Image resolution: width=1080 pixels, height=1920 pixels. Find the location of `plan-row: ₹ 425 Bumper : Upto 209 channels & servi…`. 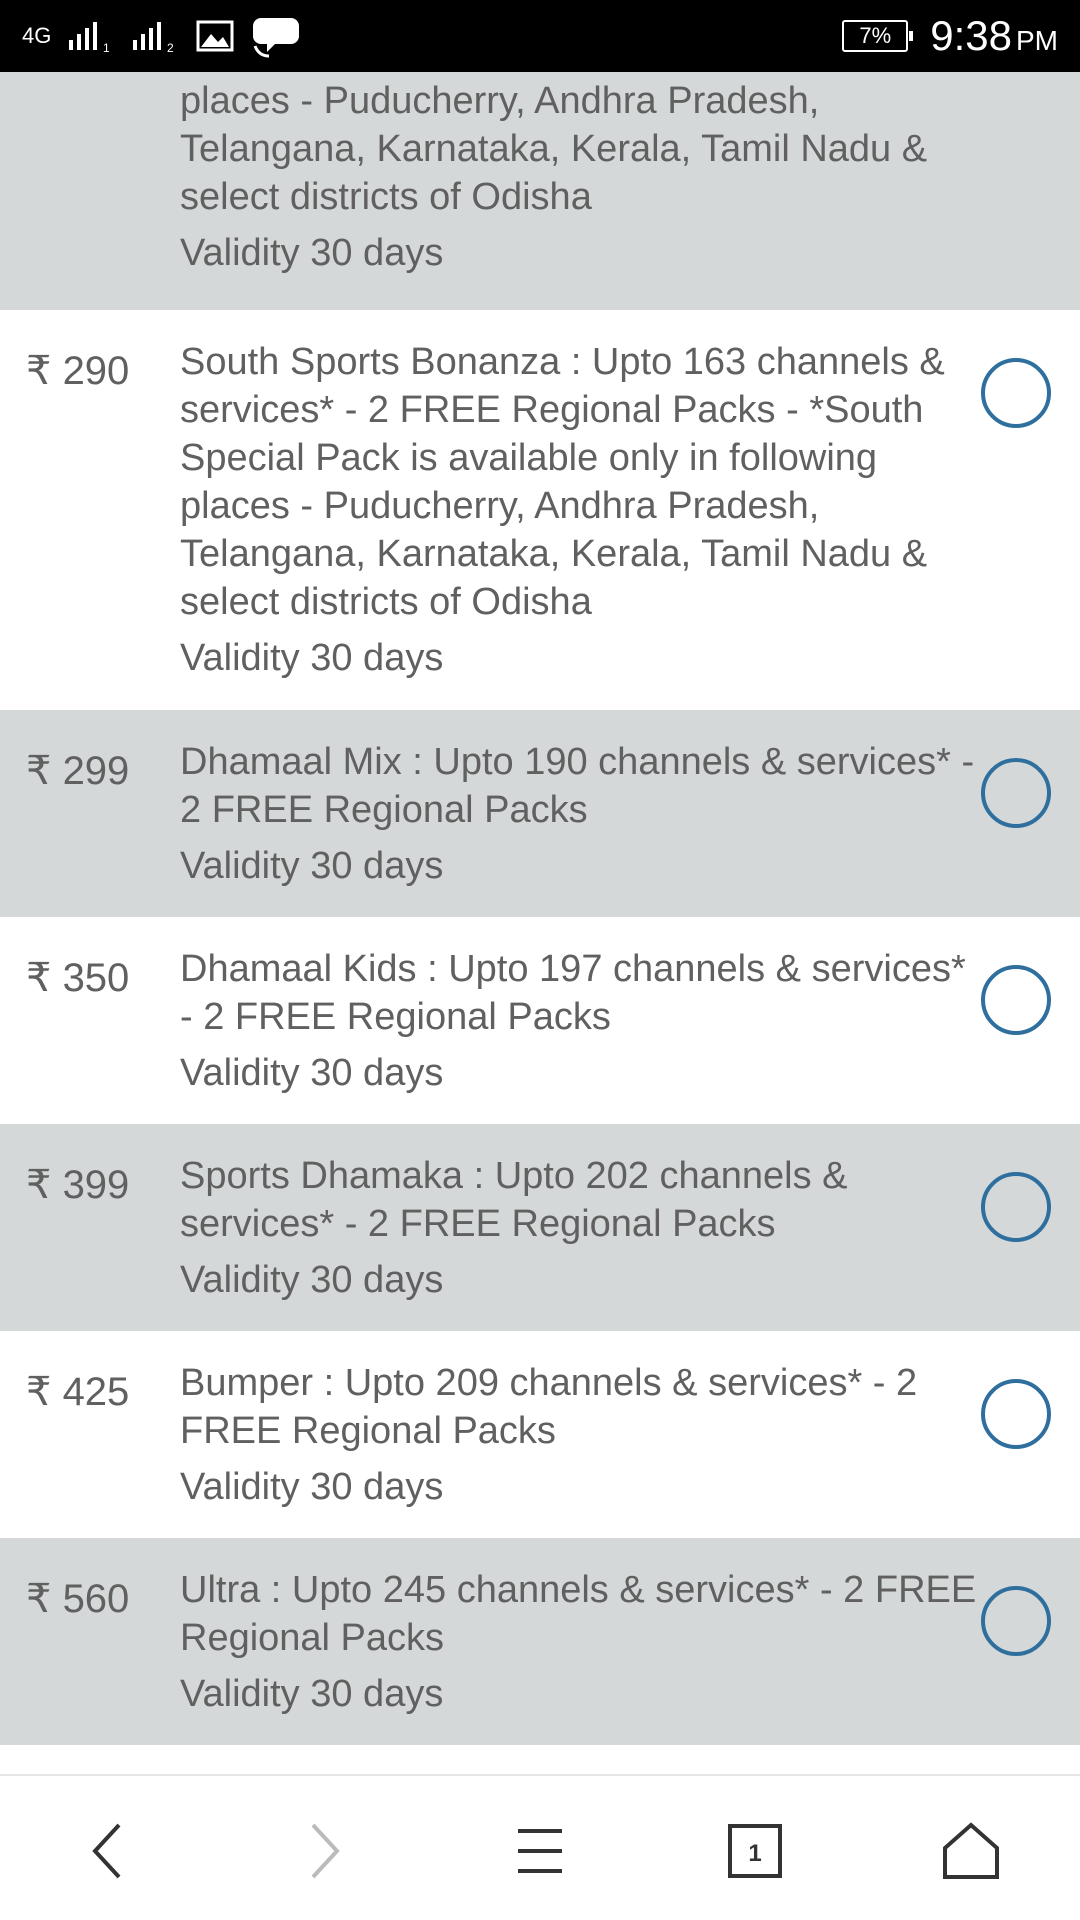

plan-row: ₹ 425 Bumper : Upto 209 channels & servi… is located at coordinates (540, 1434).